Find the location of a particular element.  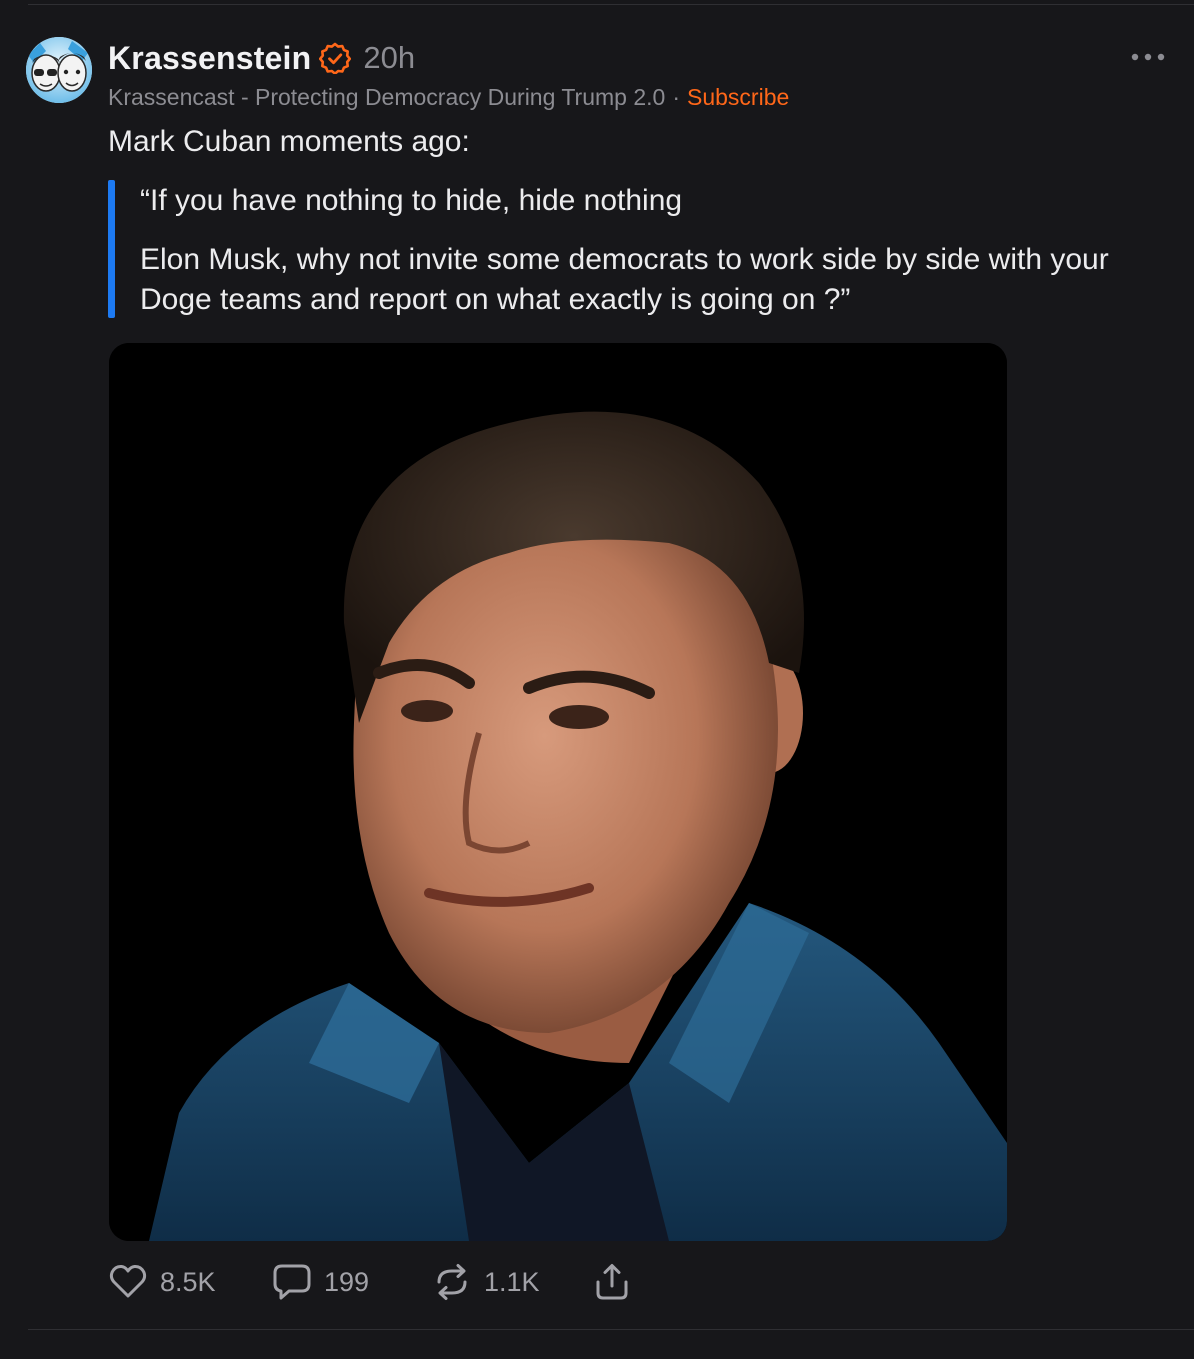

quote-bar is located at coordinates (111, 249).